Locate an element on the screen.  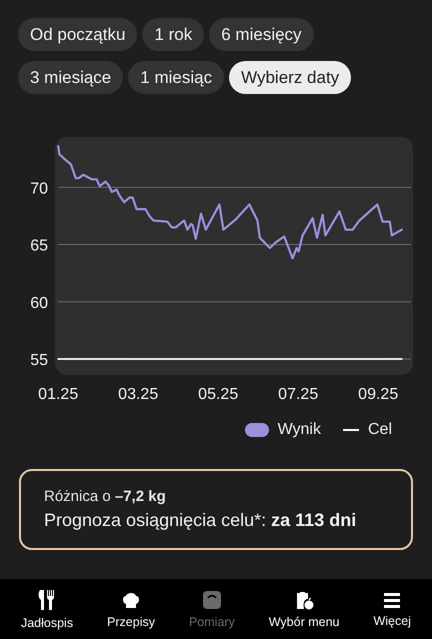
x-tick-label: 05.25 is located at coordinates (218, 394).